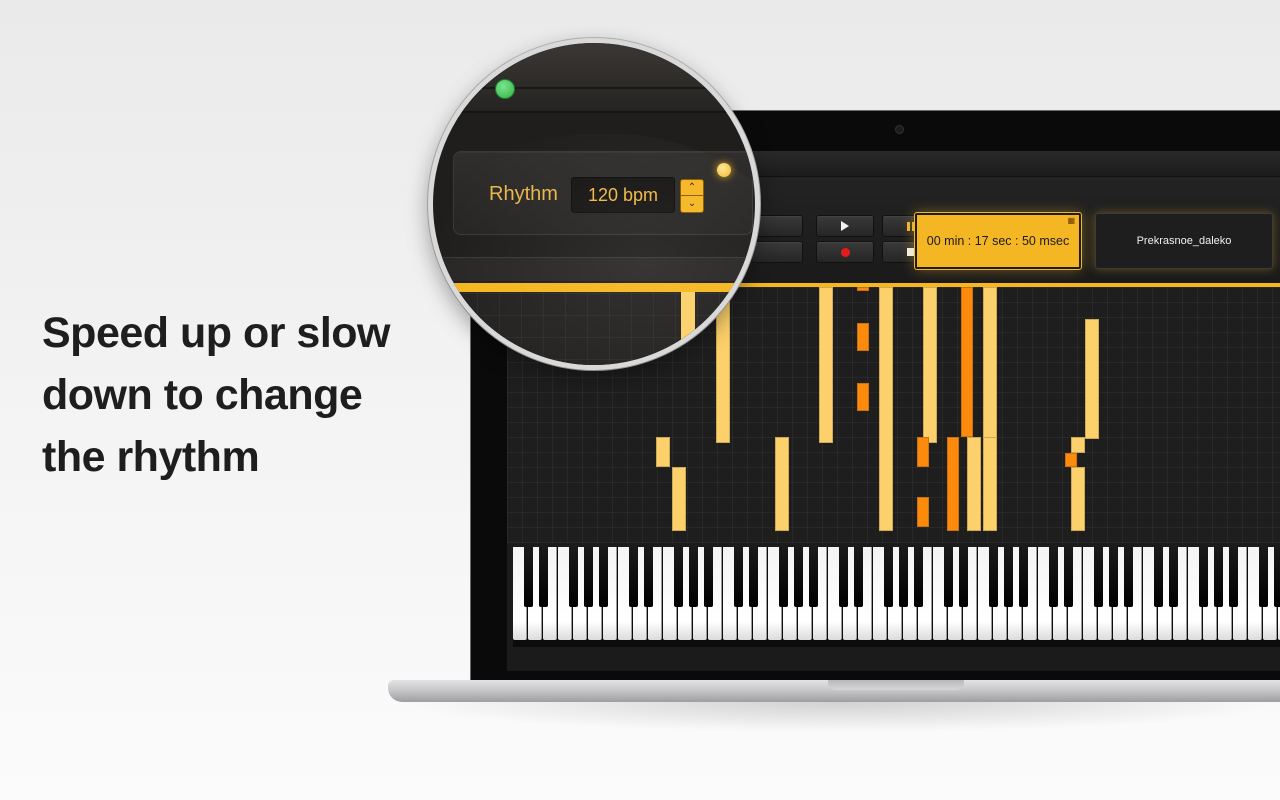  I want to click on headline-line-3: the rhythm, so click(151, 457).